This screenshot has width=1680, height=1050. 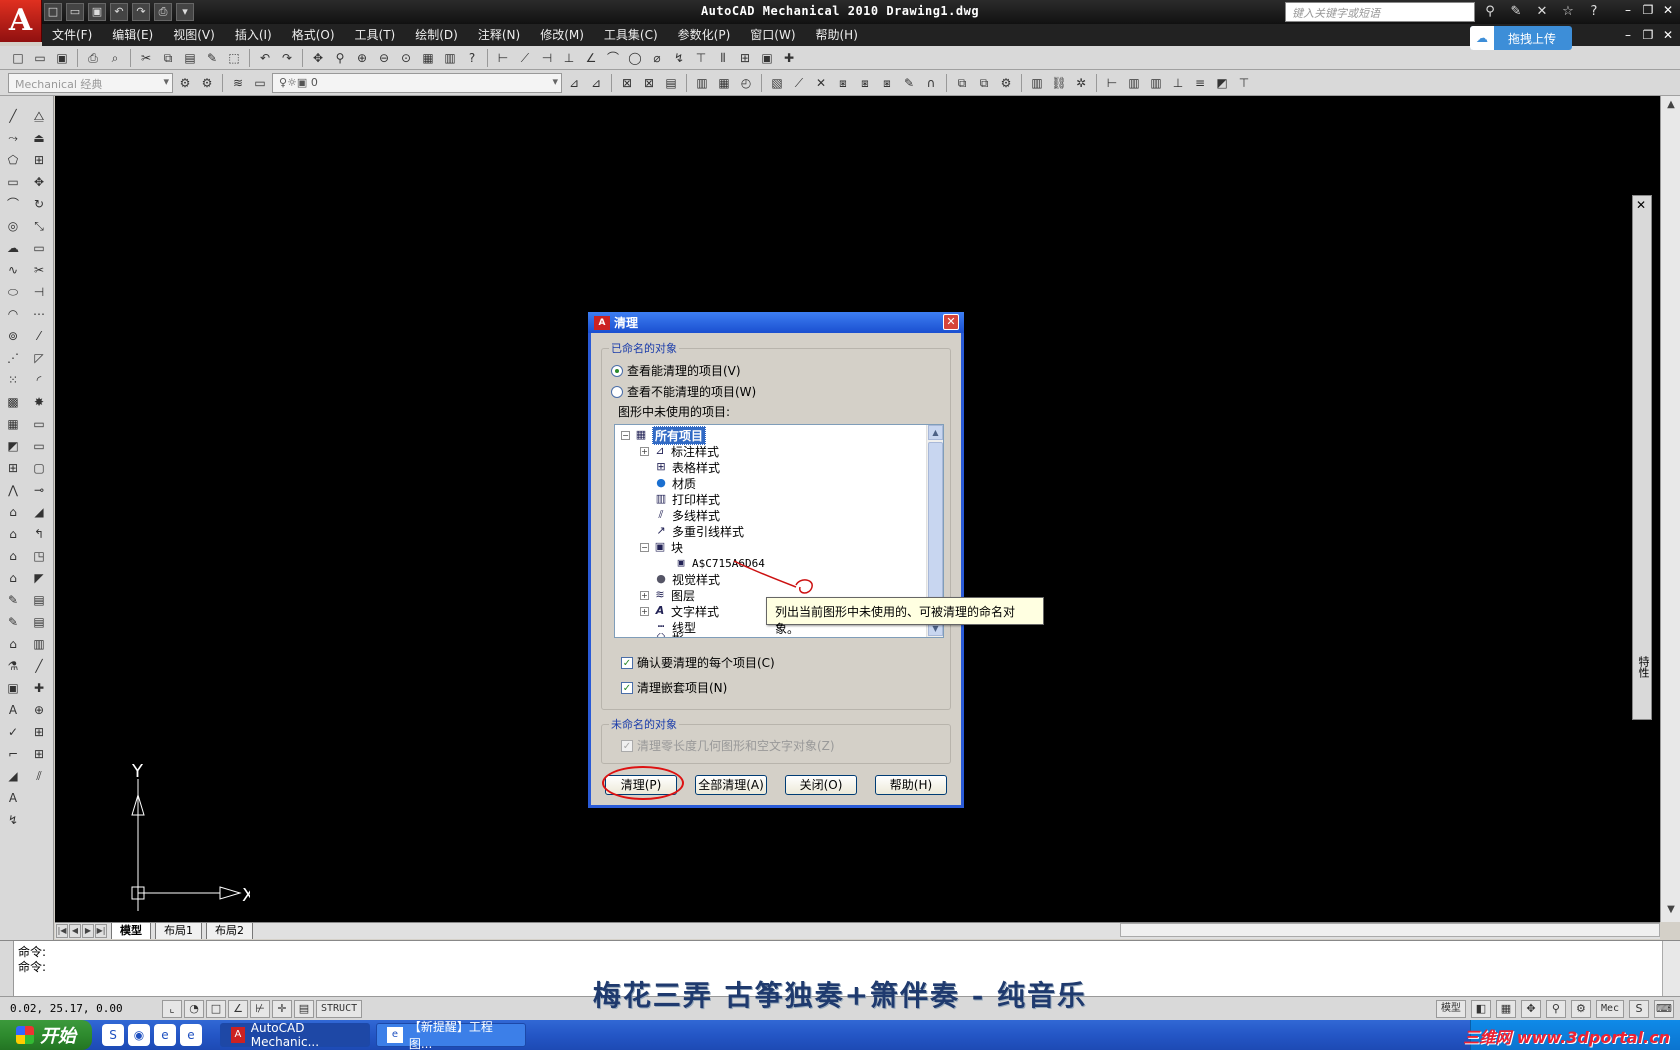 I want to click on move-icon: ✥, so click(x=39, y=182).